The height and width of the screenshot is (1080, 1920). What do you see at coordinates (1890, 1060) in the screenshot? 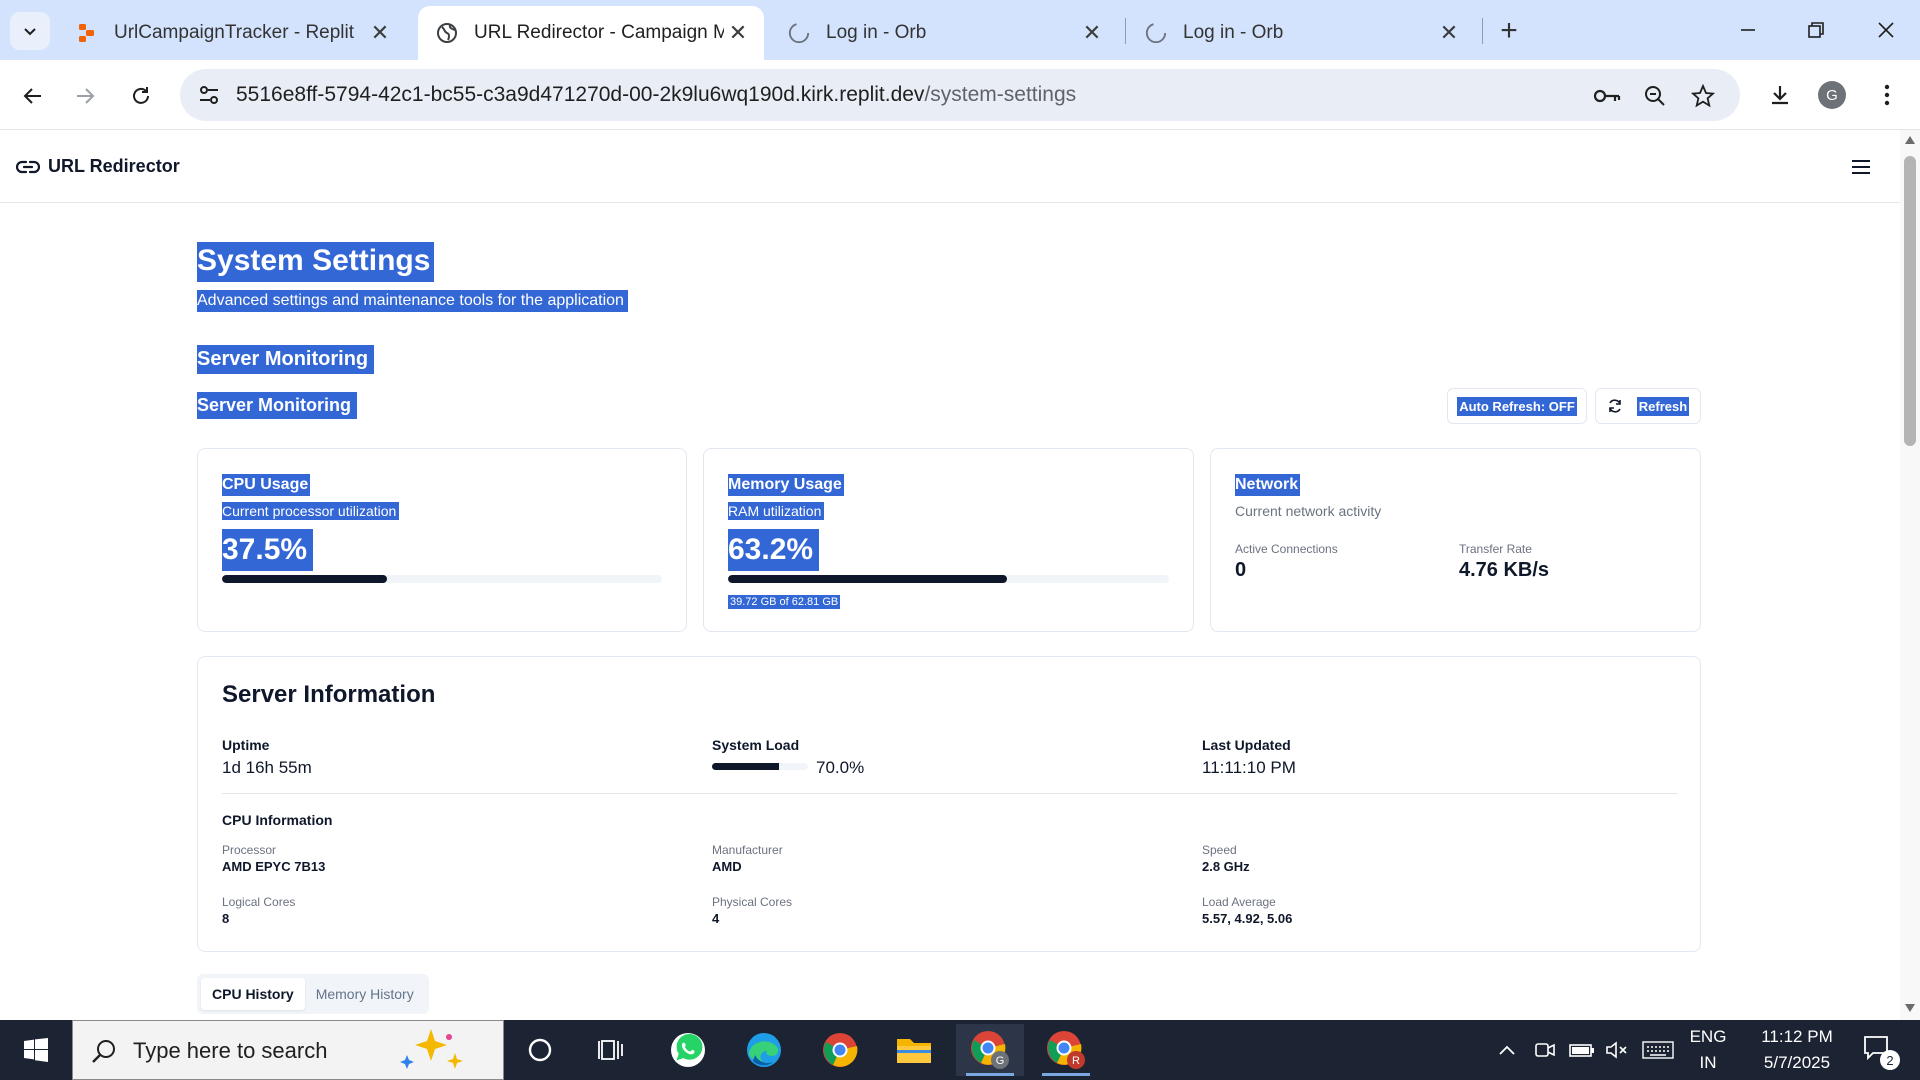
I see `notification-badge: 2` at bounding box center [1890, 1060].